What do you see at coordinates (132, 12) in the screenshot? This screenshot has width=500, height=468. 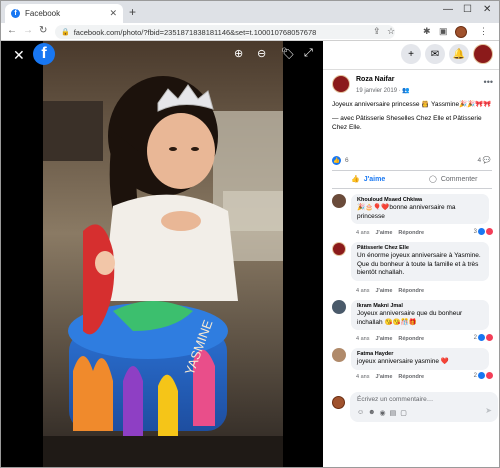 I see `new-tab-button: +` at bounding box center [132, 12].